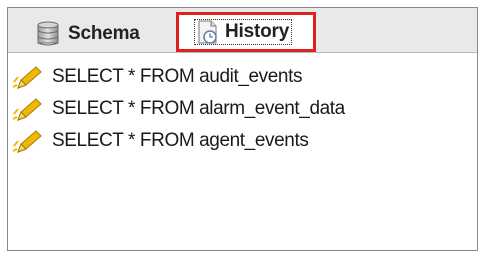 The width and height of the screenshot is (485, 258). Describe the element at coordinates (208, 32) in the screenshot. I see `history-icon` at that location.